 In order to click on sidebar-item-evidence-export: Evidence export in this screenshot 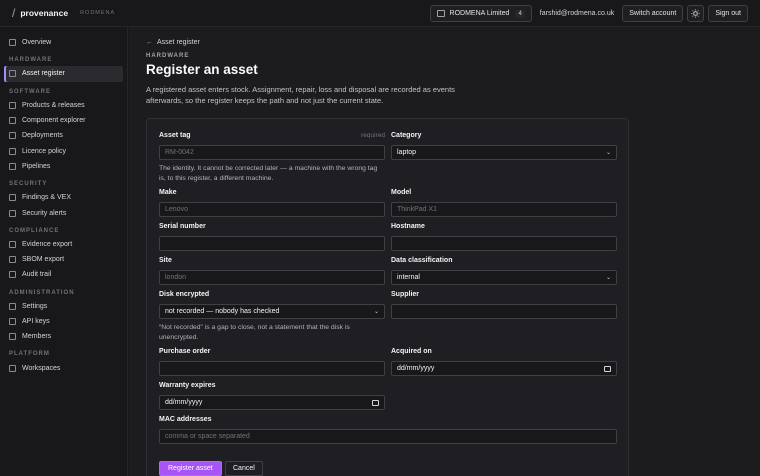, I will do `click(63, 244)`.